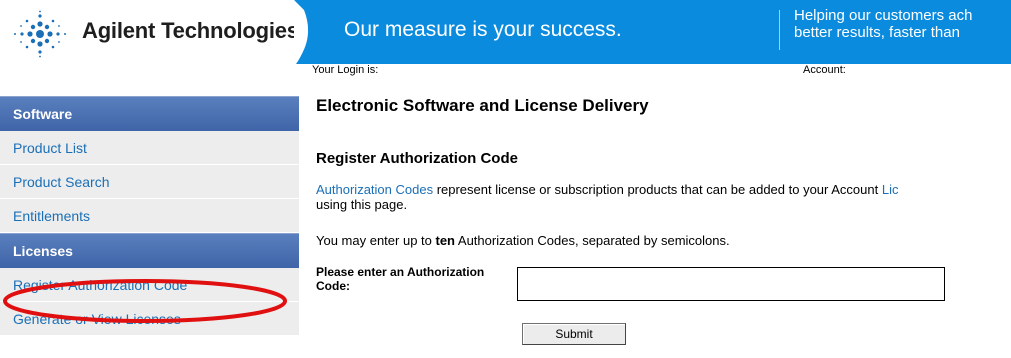  I want to click on sidebar-item-product-list: Product List, so click(149, 148).